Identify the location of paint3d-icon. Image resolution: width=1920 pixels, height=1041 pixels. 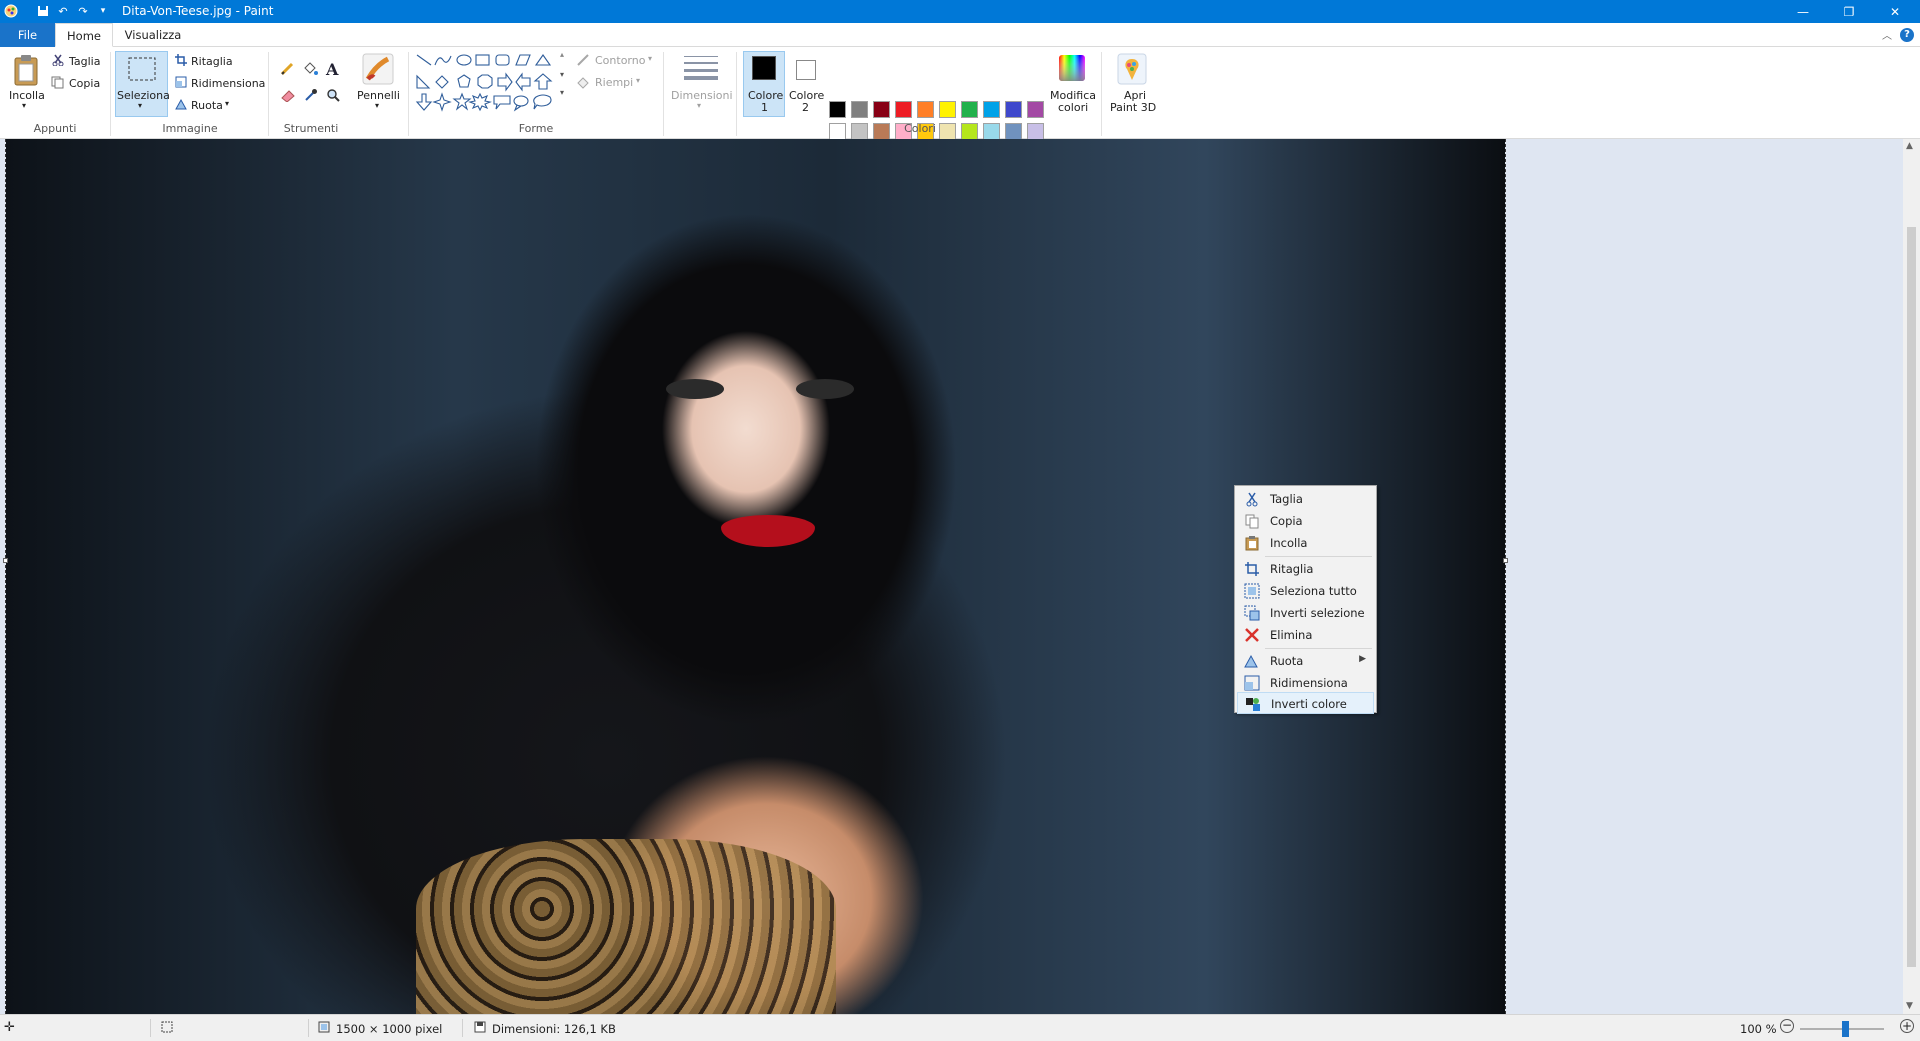
(1132, 70).